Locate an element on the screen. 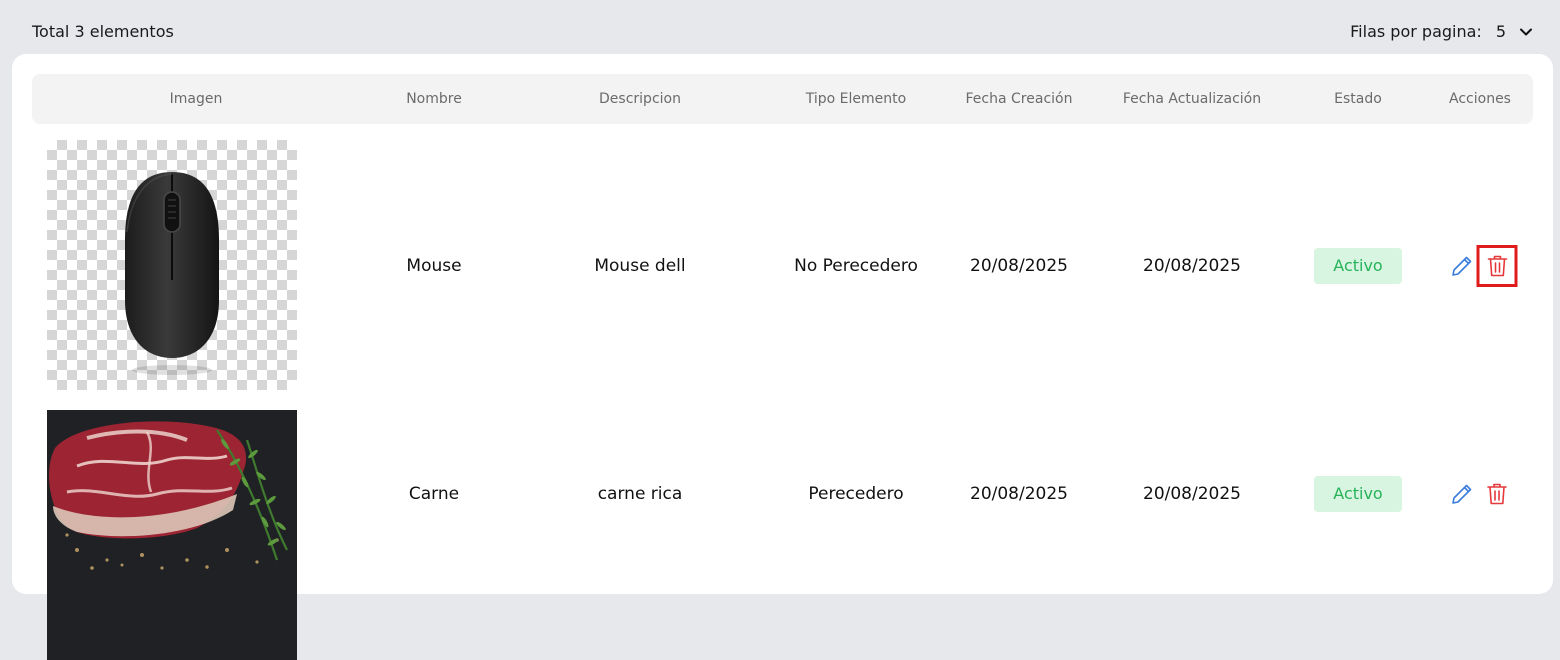 The width and height of the screenshot is (1560, 660). column-header-imagen: Imagen is located at coordinates (196, 99).